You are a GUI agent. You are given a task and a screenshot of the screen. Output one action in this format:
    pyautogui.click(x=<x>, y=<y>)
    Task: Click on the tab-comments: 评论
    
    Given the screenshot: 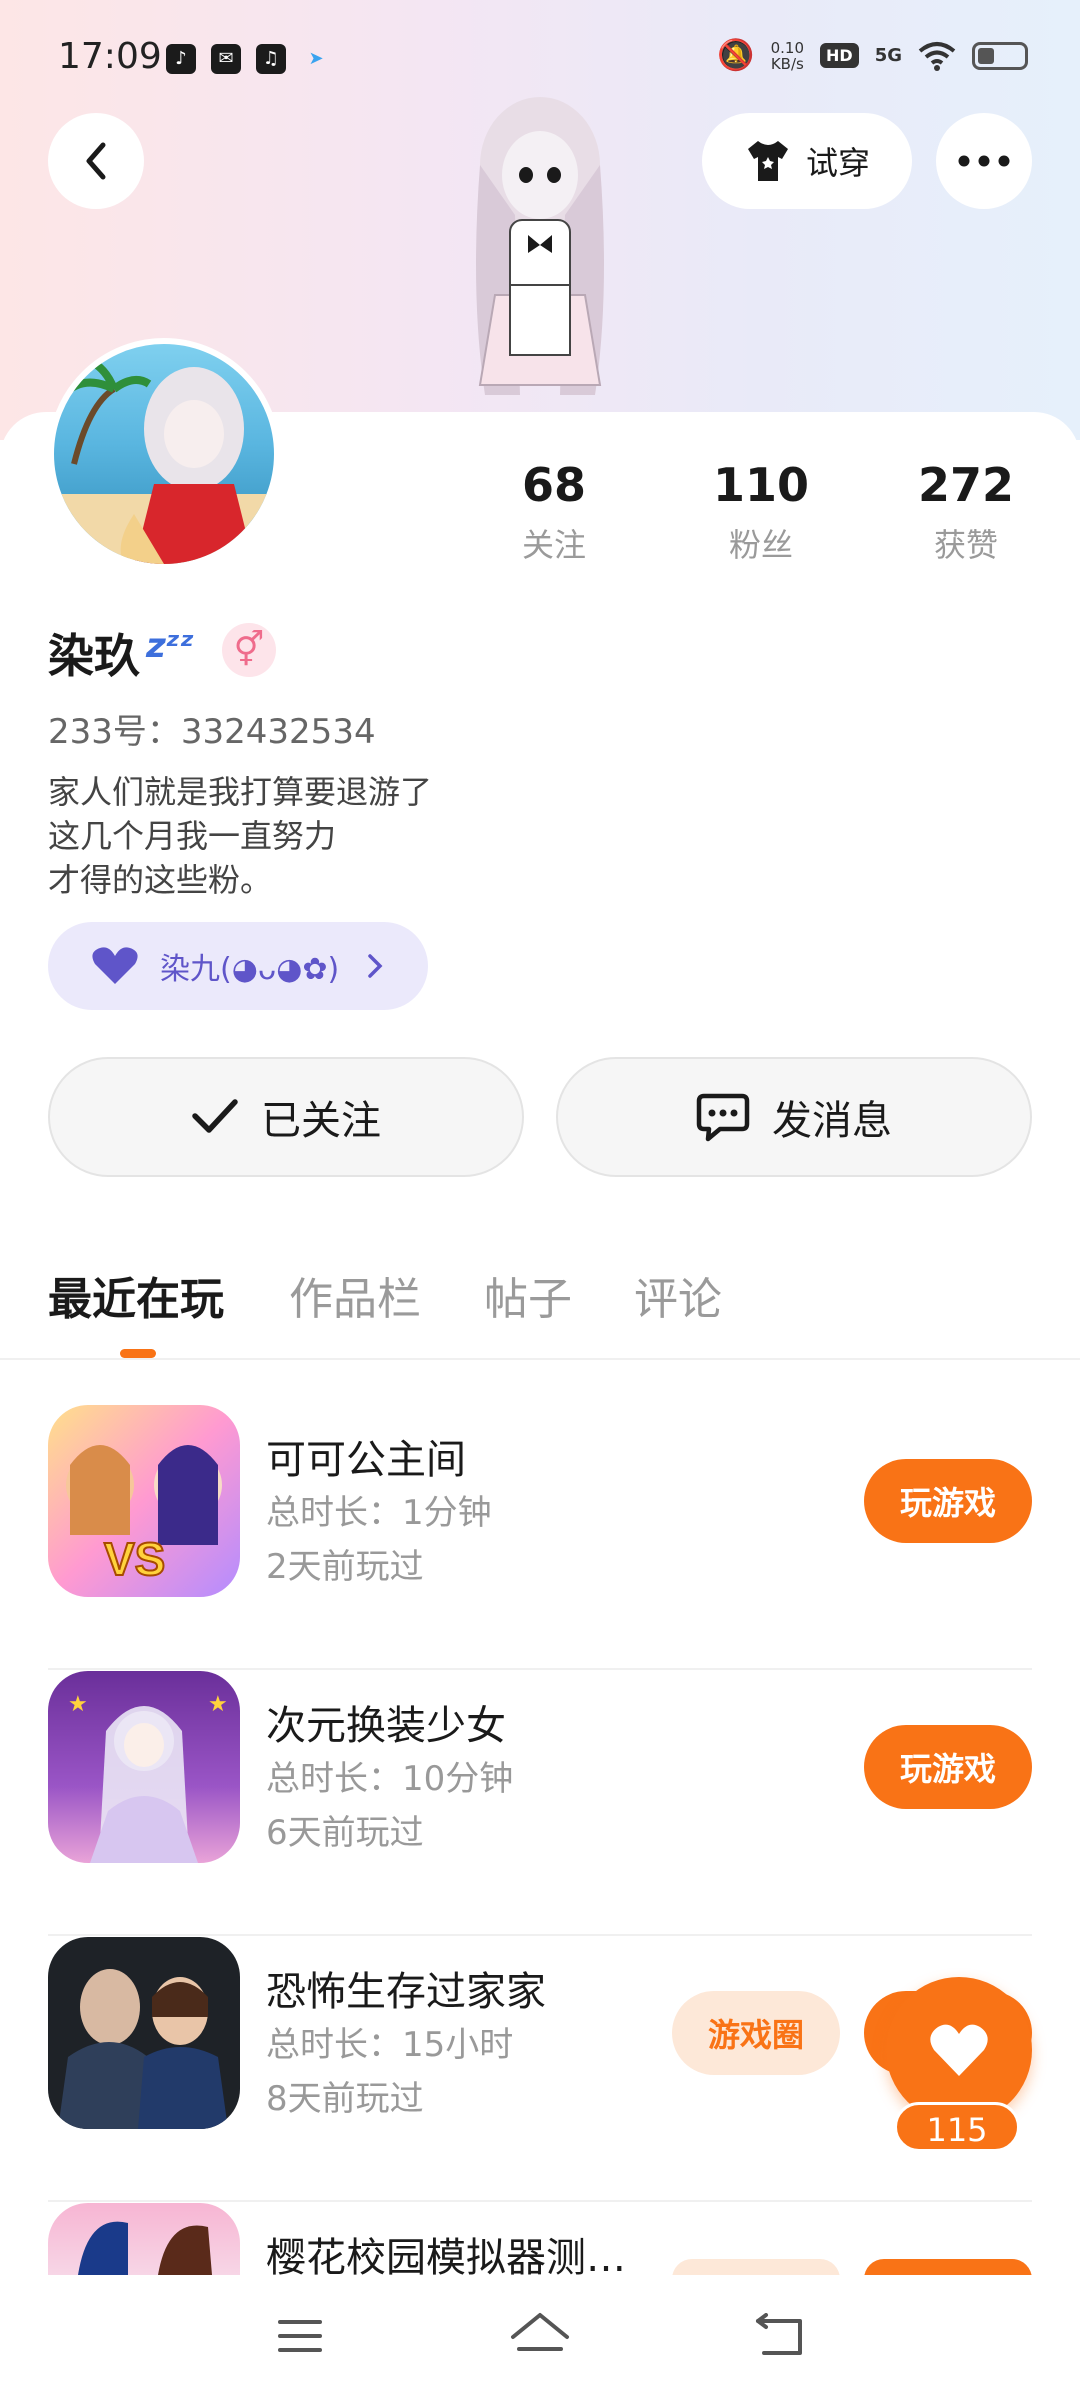 What is the action you would take?
    pyautogui.click(x=678, y=1295)
    